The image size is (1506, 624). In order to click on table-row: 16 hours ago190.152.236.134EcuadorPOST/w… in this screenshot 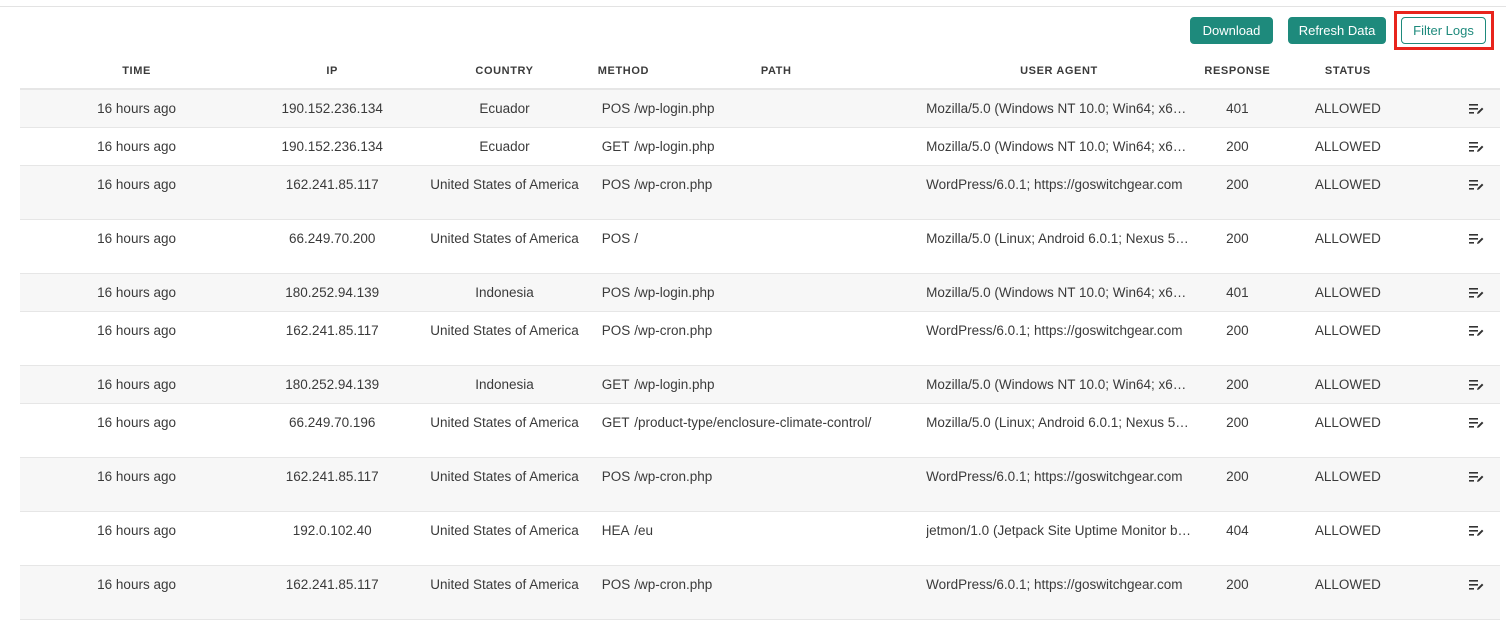, I will do `click(760, 108)`.